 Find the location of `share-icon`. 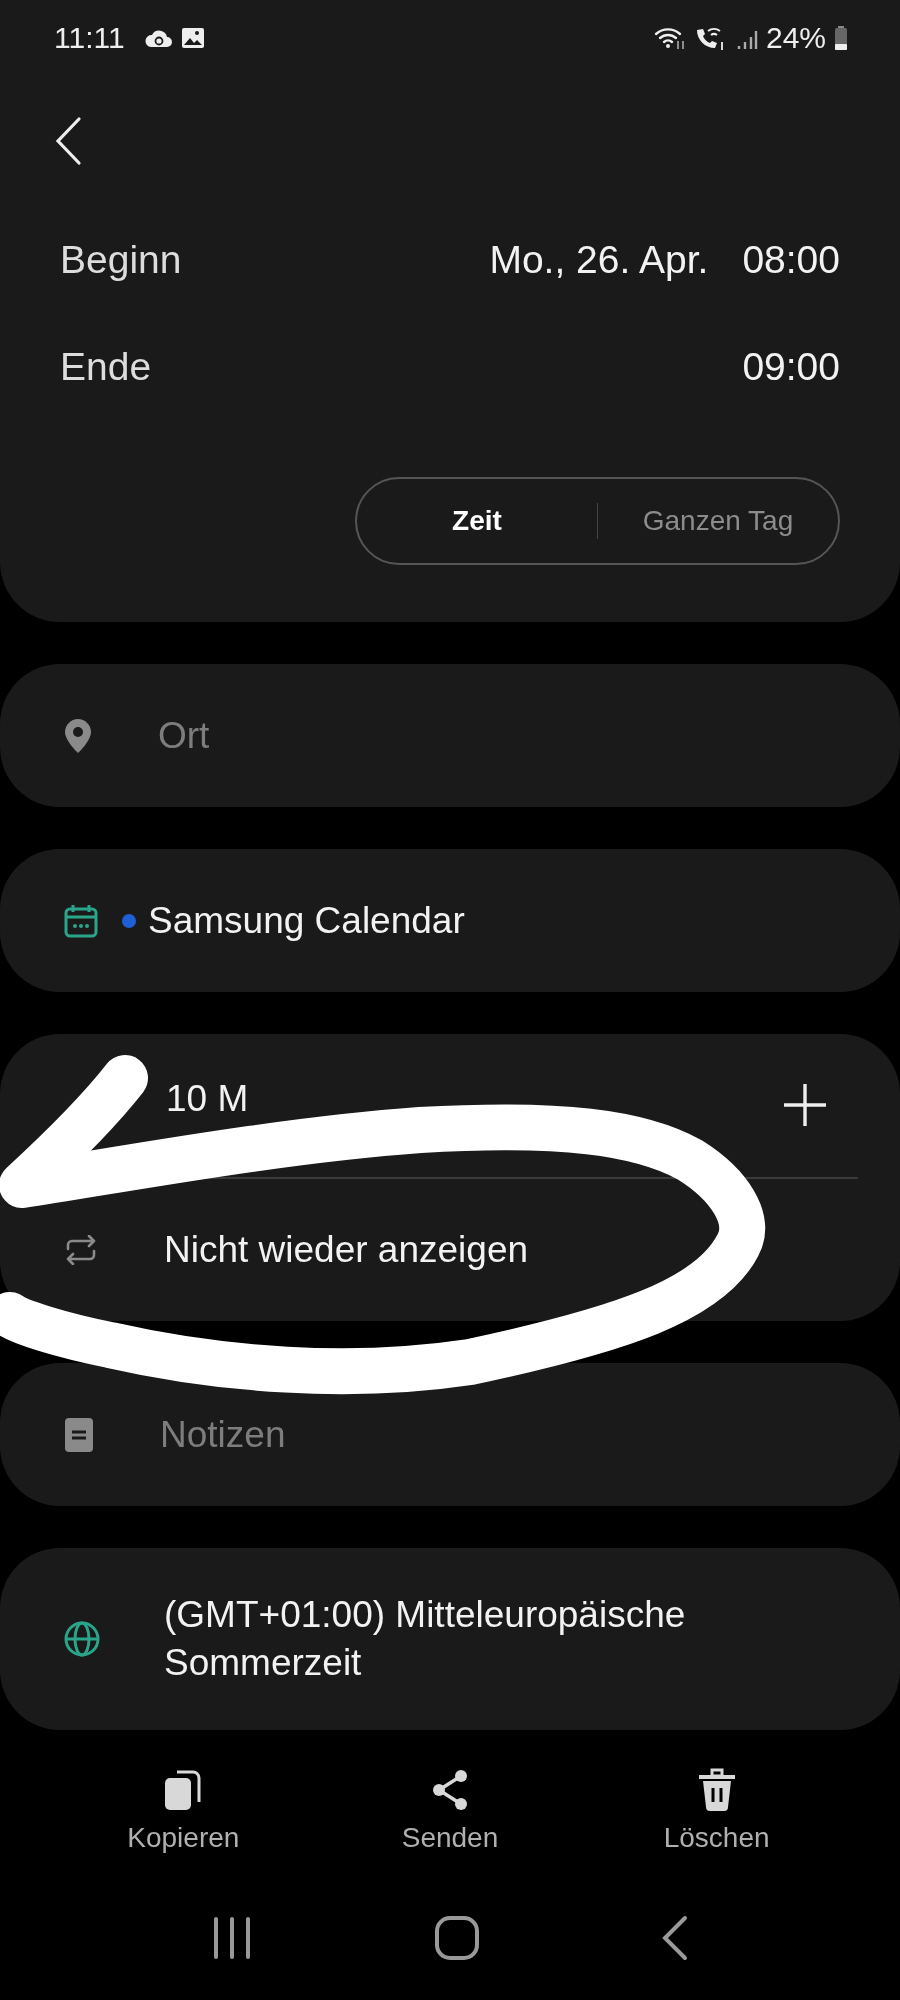

share-icon is located at coordinates (450, 1790).